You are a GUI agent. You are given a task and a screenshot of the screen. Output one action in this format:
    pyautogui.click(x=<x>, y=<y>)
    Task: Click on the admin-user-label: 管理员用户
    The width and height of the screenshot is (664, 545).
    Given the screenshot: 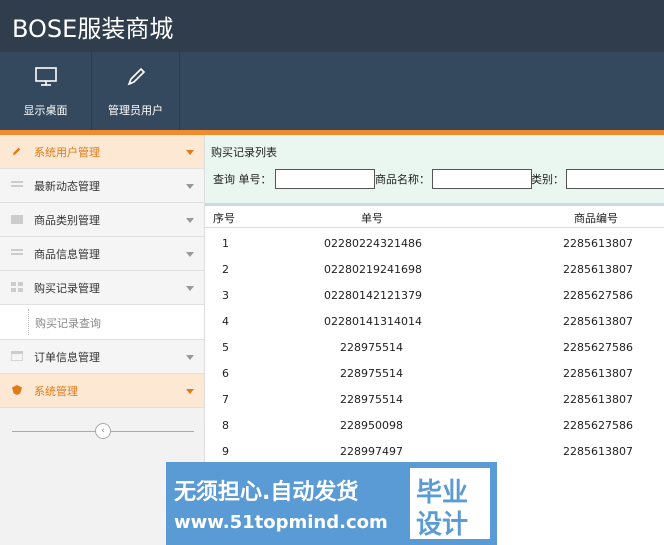 What is the action you would take?
    pyautogui.click(x=135, y=110)
    